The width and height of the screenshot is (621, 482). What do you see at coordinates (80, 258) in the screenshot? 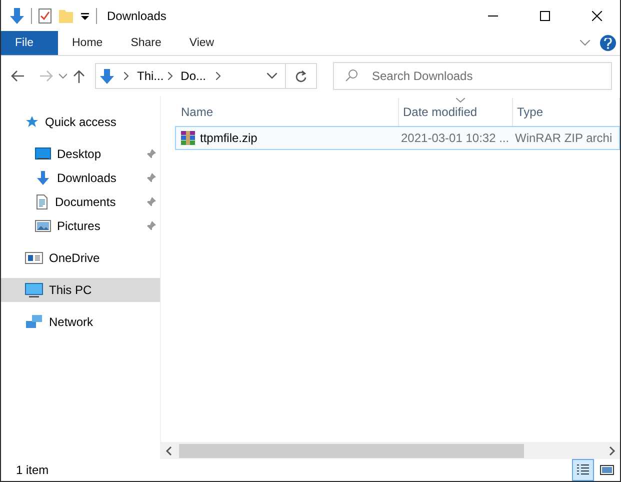
I see `navigation-item: OneDrive` at bounding box center [80, 258].